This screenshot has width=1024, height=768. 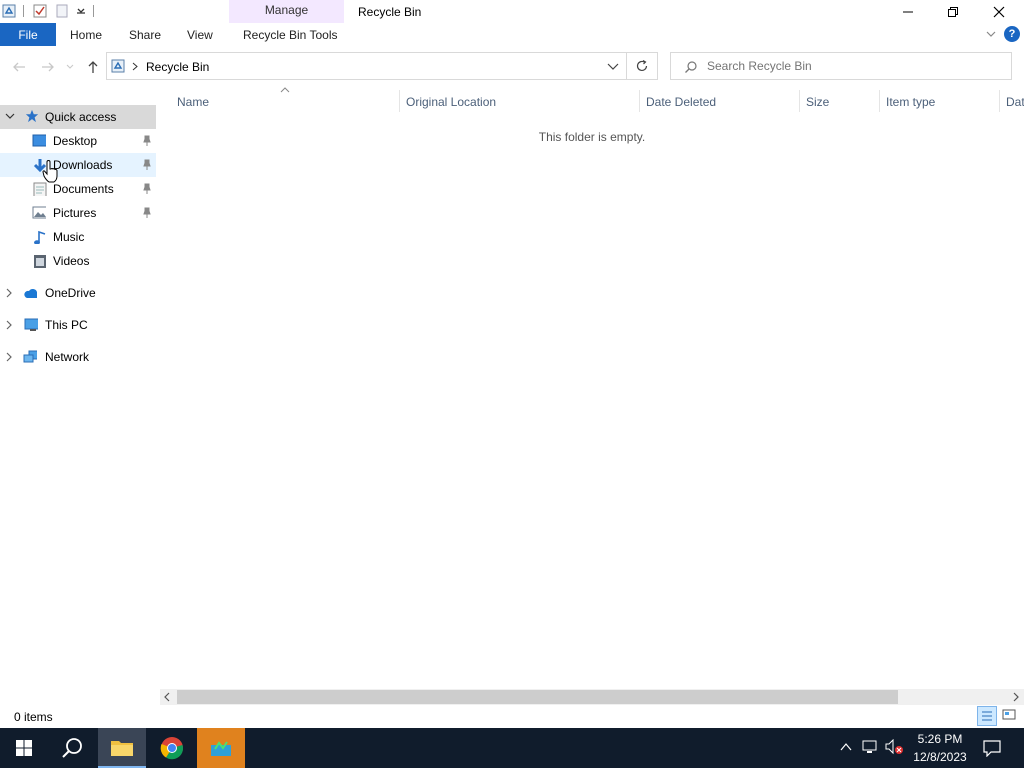 I want to click on minimize-button, so click(x=908, y=11).